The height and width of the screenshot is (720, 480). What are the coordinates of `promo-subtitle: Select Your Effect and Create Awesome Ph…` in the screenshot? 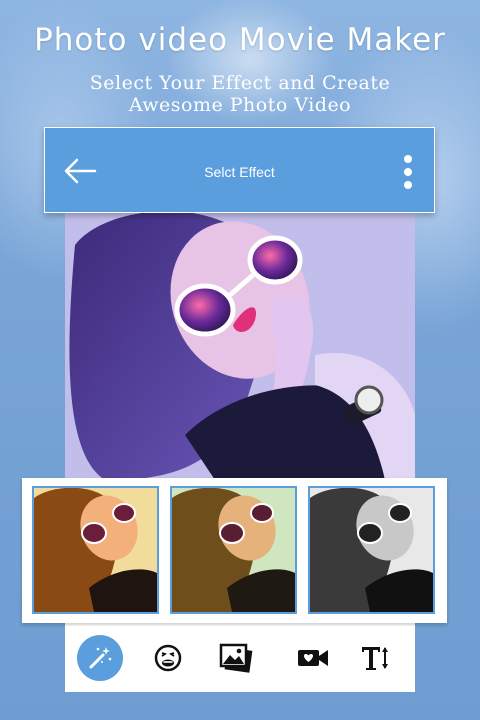 It's located at (240, 94).